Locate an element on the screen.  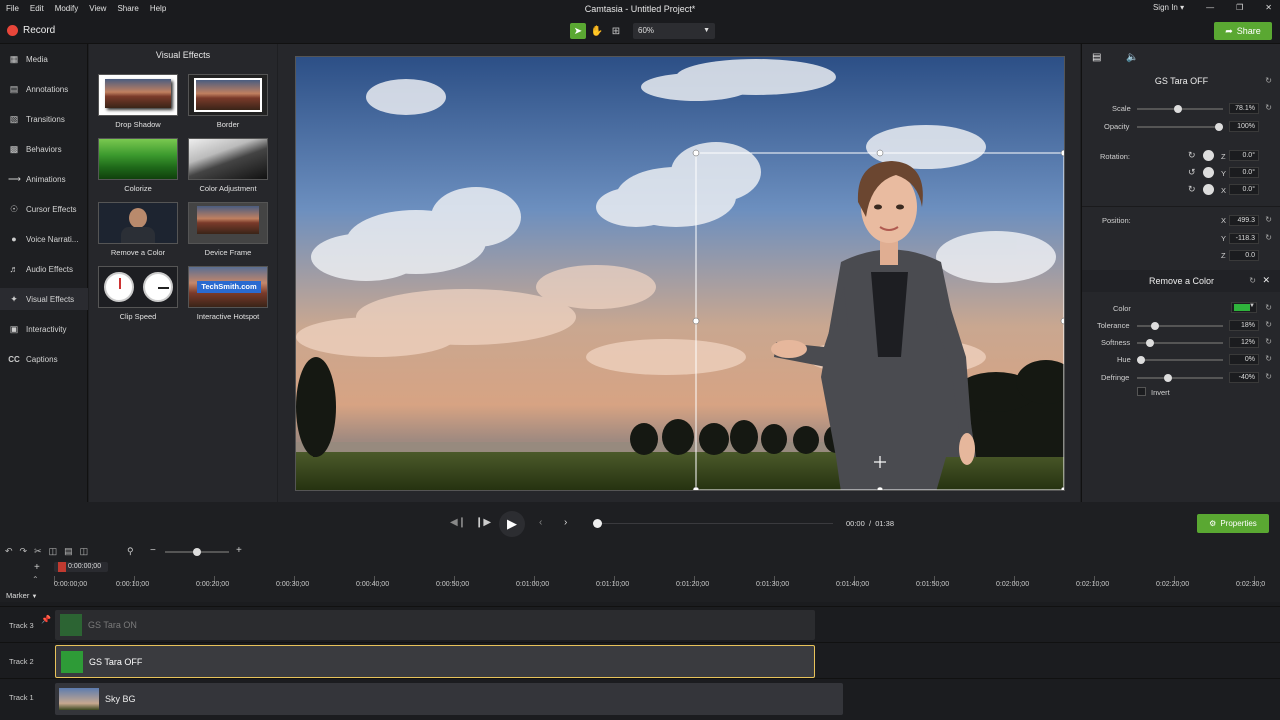
invert-checkbox is located at coordinates (1141, 391).